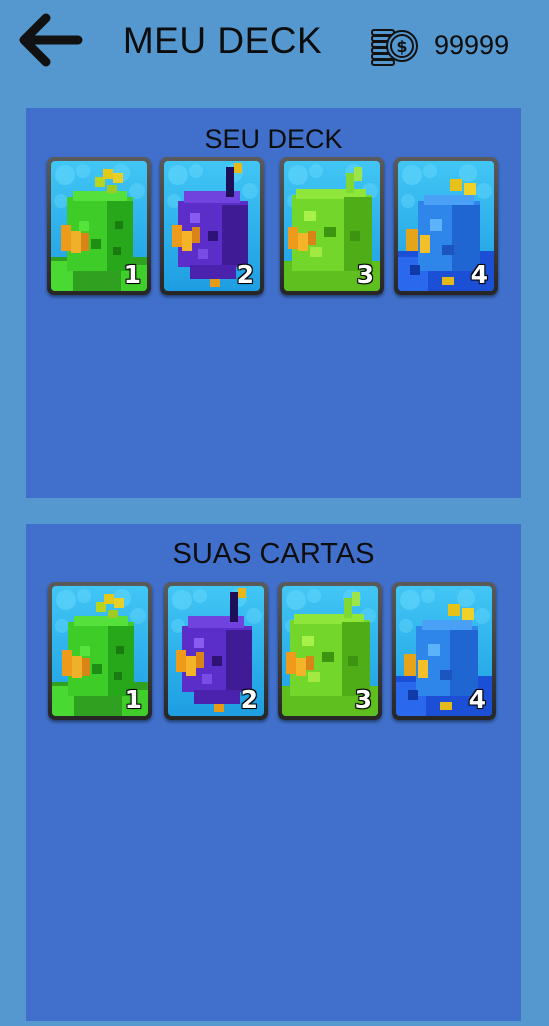 The width and height of the screenshot is (549, 1026). I want to click on back-button, so click(50, 41).